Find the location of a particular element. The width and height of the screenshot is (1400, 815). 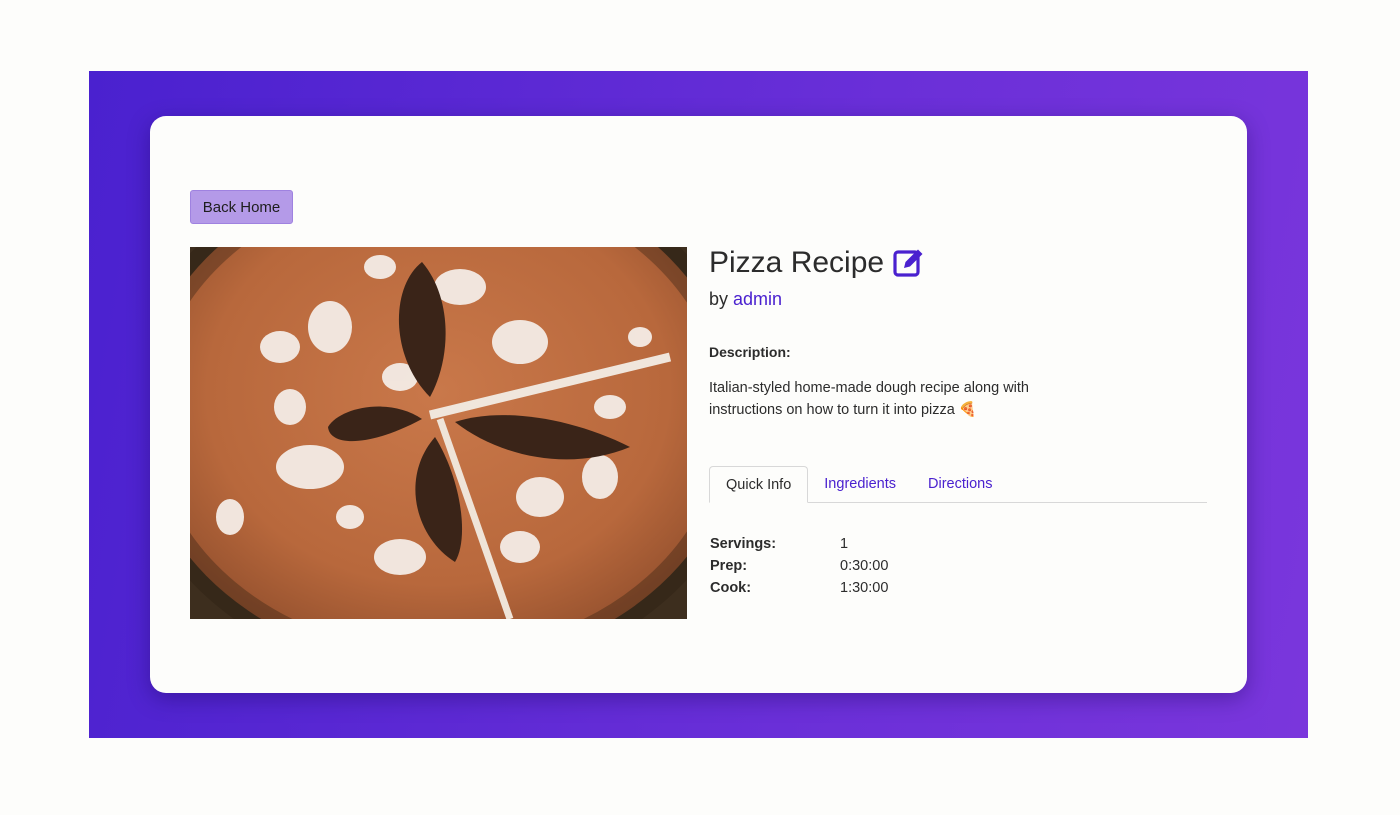

prep-label: Prep: is located at coordinates (729, 566).